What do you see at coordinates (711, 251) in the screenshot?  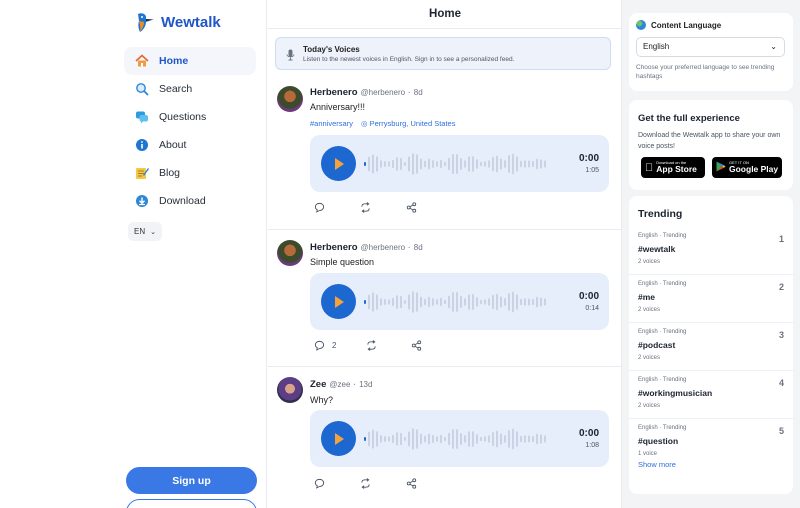 I see `trending-item: English · Trending #wewtalk 2 voices 1` at bounding box center [711, 251].